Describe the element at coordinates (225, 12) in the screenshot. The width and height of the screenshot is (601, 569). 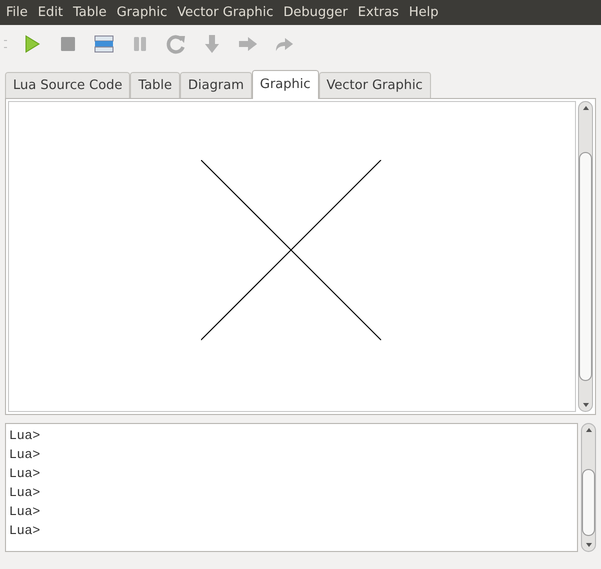
I see `menu-item: Vector Graphic` at that location.